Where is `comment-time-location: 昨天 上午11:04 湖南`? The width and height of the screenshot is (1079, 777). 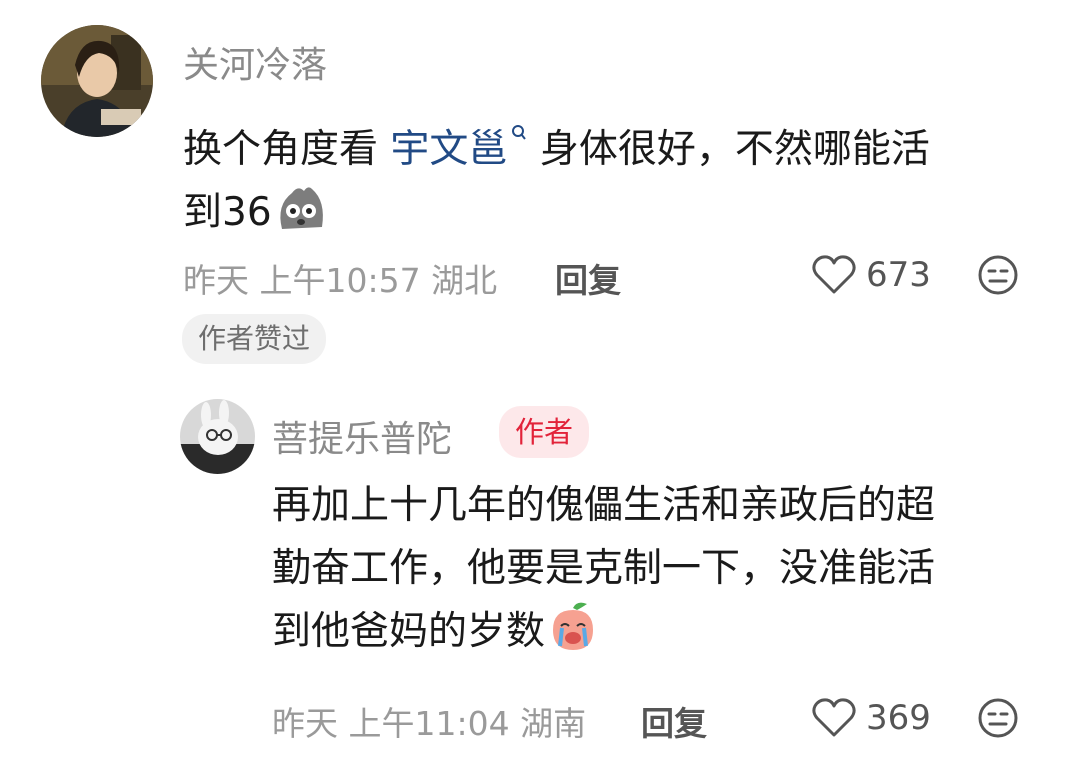
comment-time-location: 昨天 上午11:04 湖南 is located at coordinates (429, 723).